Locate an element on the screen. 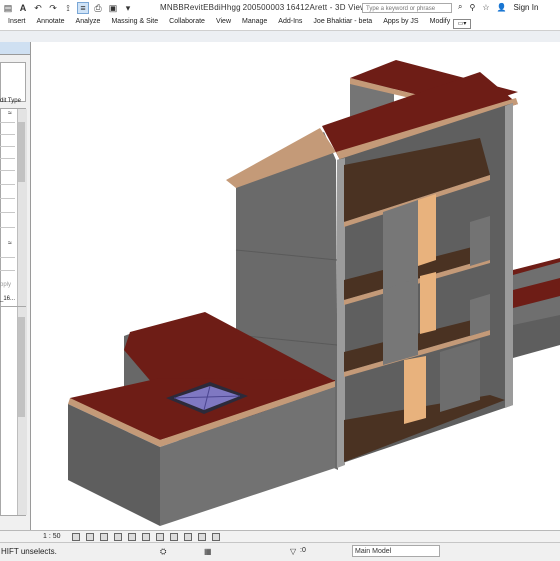 The image size is (560, 561). sign-in-link: Sign In is located at coordinates (525, 7).